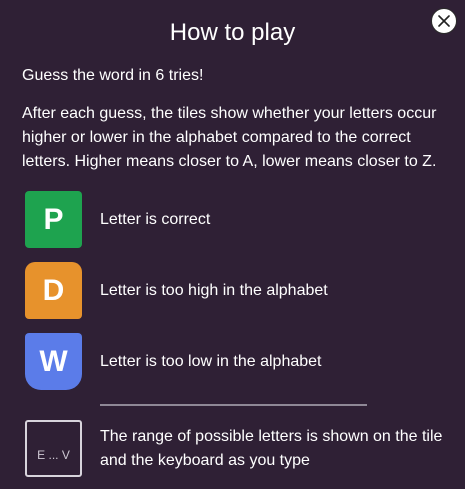 The image size is (465, 489). What do you see at coordinates (232, 32) in the screenshot?
I see `modal-title: How to play` at bounding box center [232, 32].